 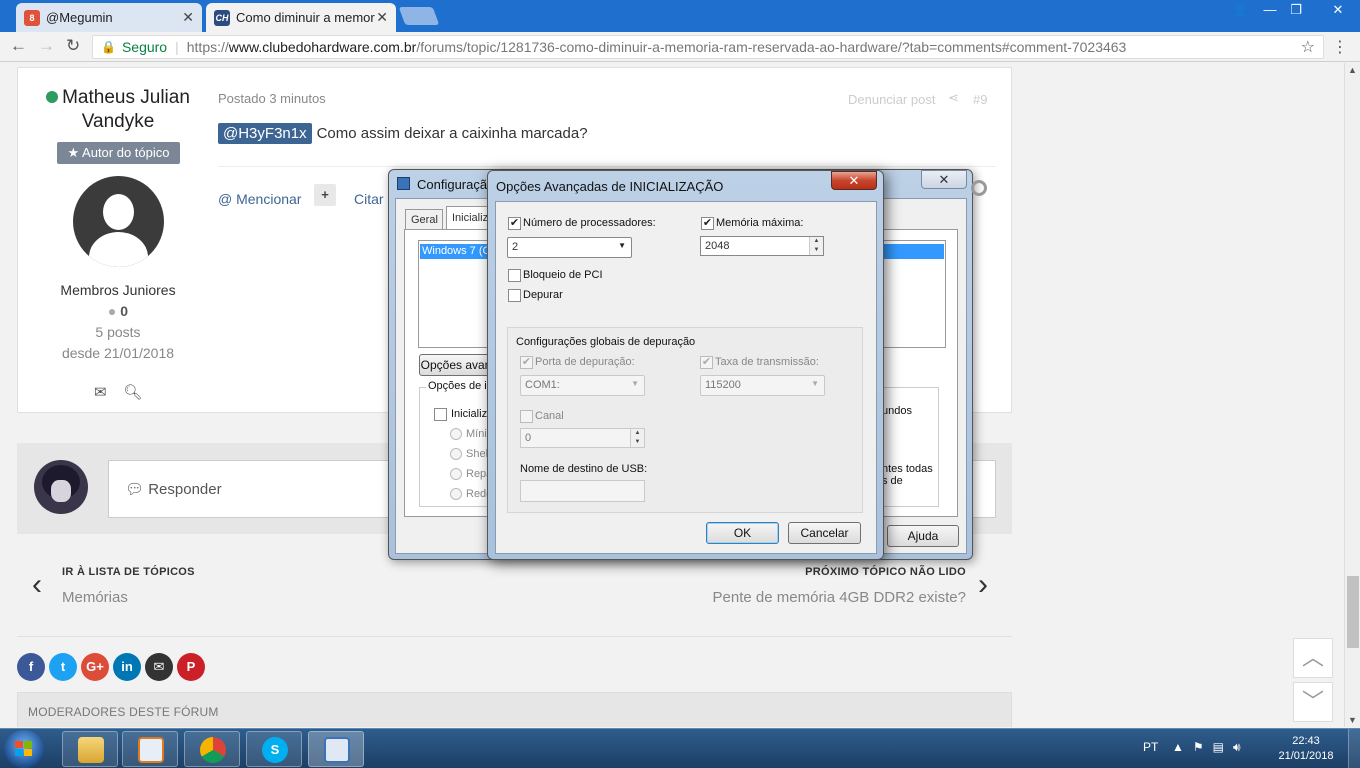 I want to click on usb-target-input, so click(x=582, y=491).